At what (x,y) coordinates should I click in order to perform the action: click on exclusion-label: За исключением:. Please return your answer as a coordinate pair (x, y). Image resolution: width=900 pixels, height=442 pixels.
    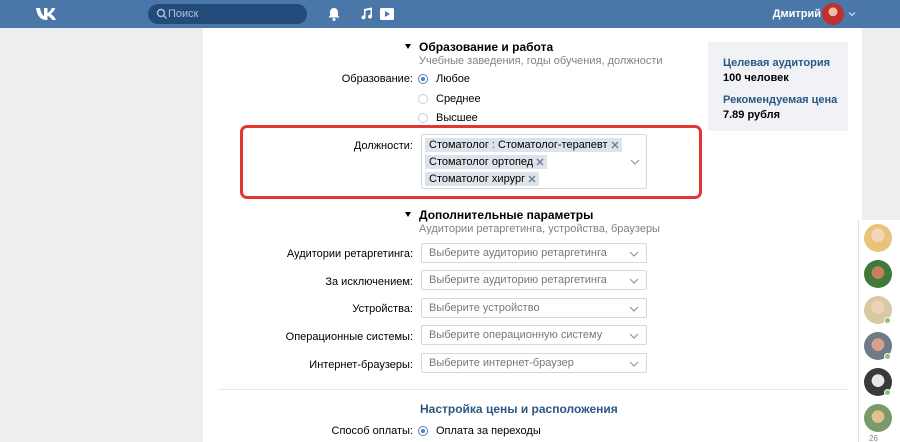
    Looking at the image, I should click on (369, 282).